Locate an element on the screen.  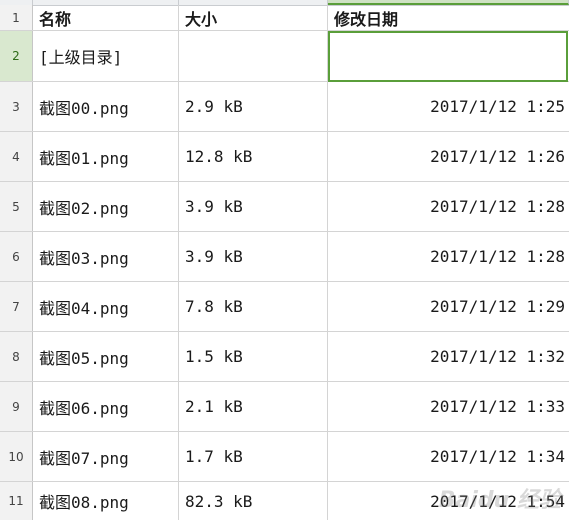
row-number: 11 is located at coordinates (16, 501).